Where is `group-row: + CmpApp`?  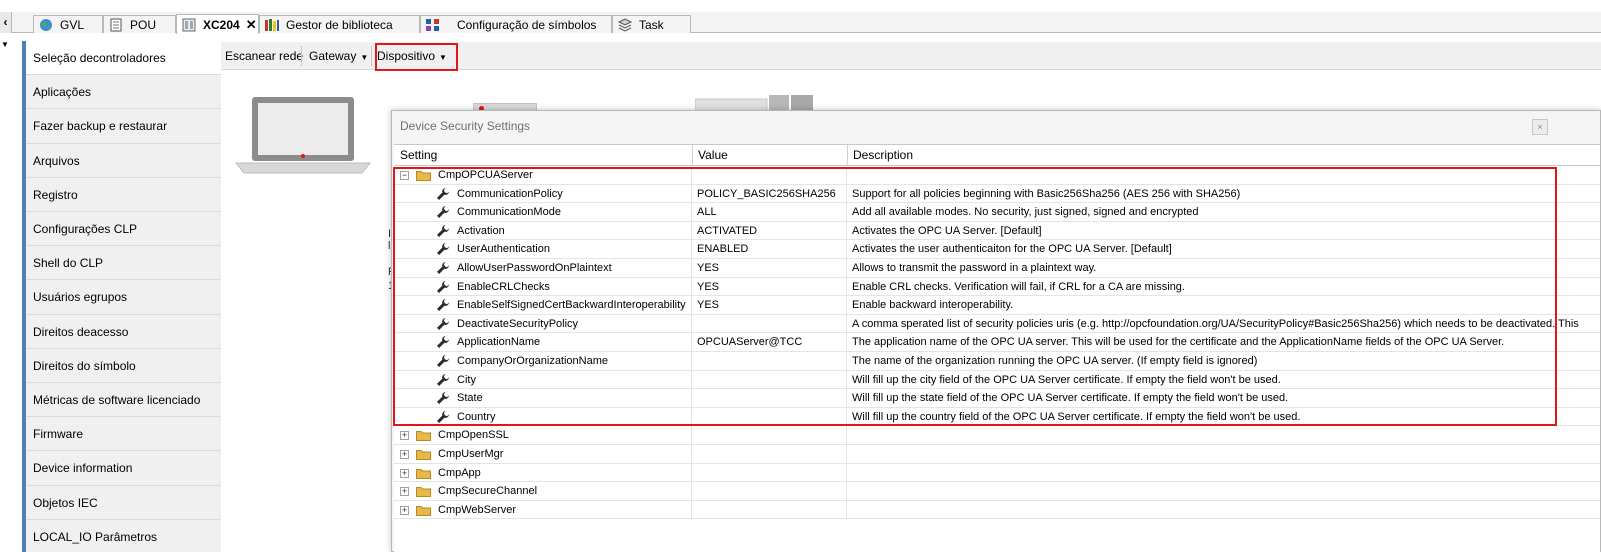 group-row: + CmpApp is located at coordinates (997, 473).